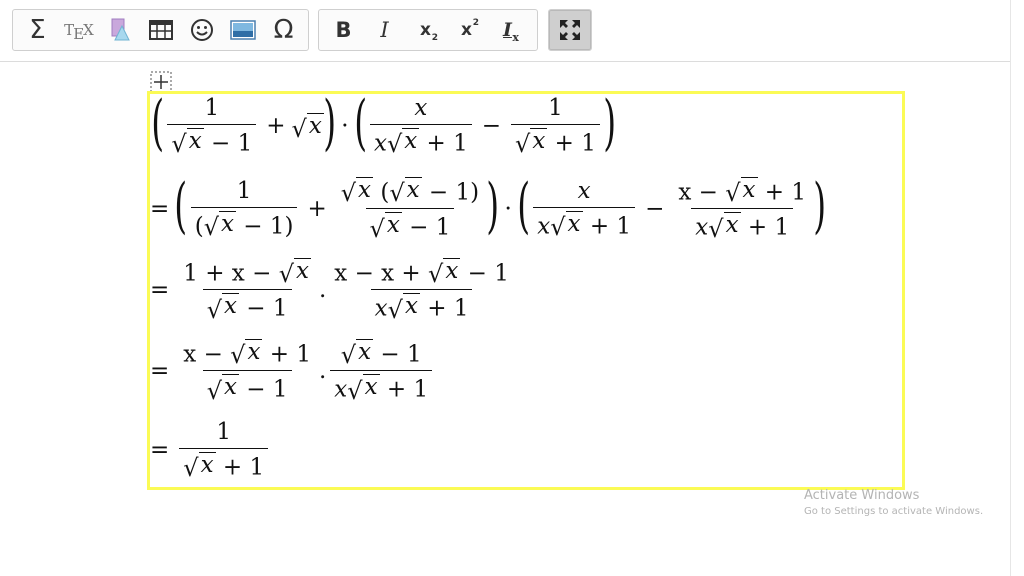  I want to click on table-icon, so click(160, 30).